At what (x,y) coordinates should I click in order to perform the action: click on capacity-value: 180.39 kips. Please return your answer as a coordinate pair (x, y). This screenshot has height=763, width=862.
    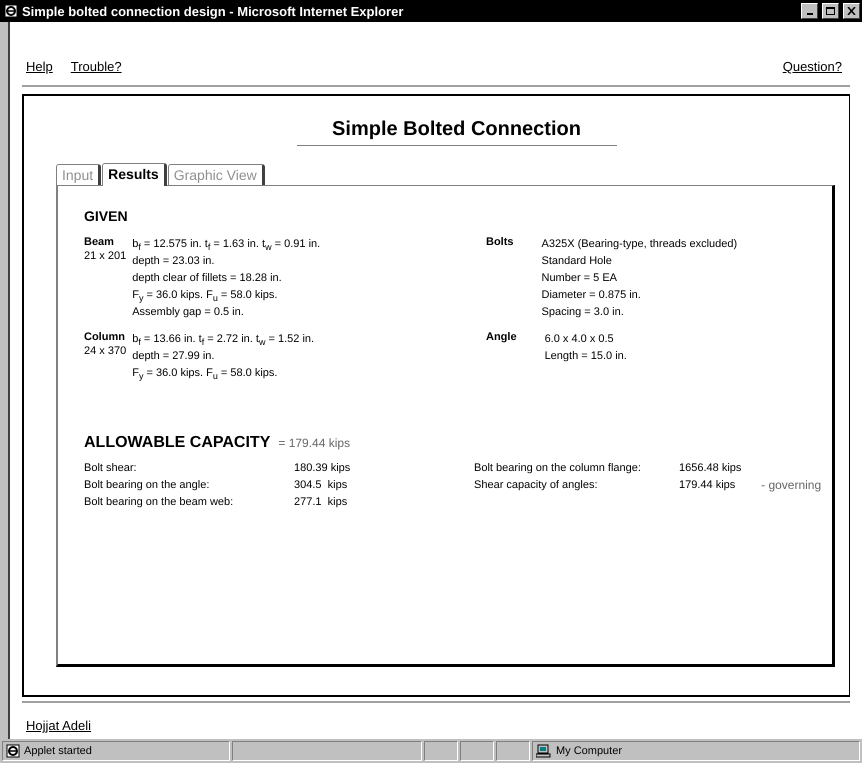
    Looking at the image, I should click on (323, 468).